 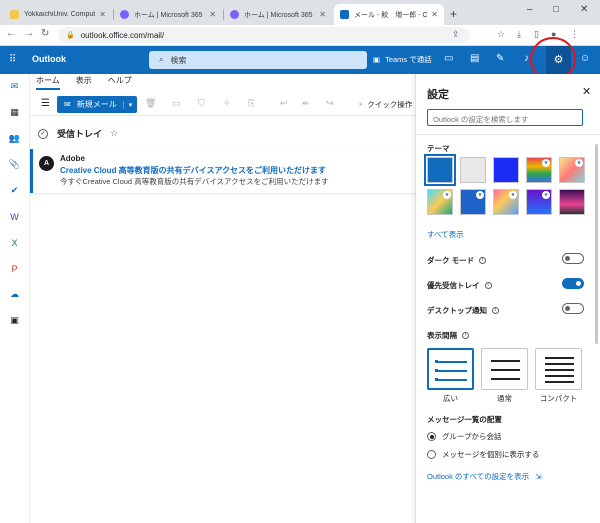 What do you see at coordinates (556, 9) in the screenshot?
I see `maximize-button: □` at bounding box center [556, 9].